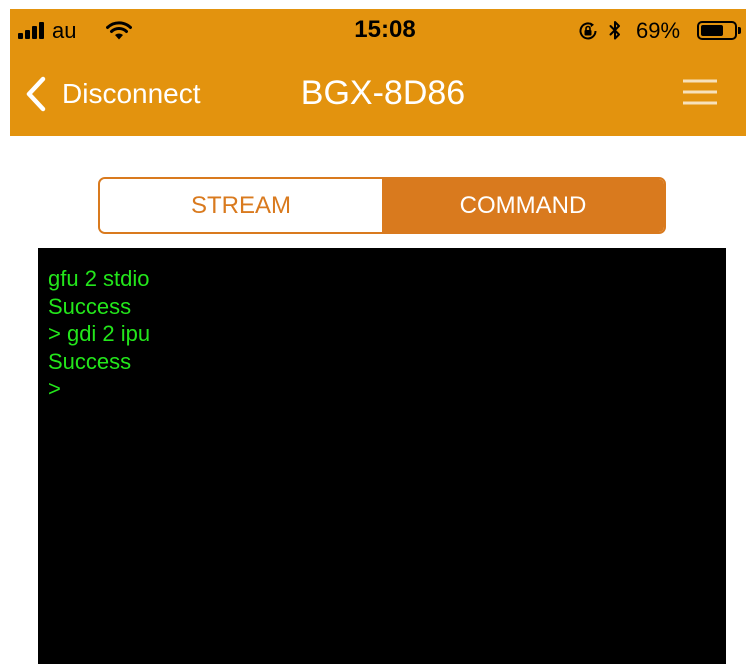 The height and width of the screenshot is (664, 746). What do you see at coordinates (658, 30) in the screenshot?
I see `battery-percentage: 69%` at bounding box center [658, 30].